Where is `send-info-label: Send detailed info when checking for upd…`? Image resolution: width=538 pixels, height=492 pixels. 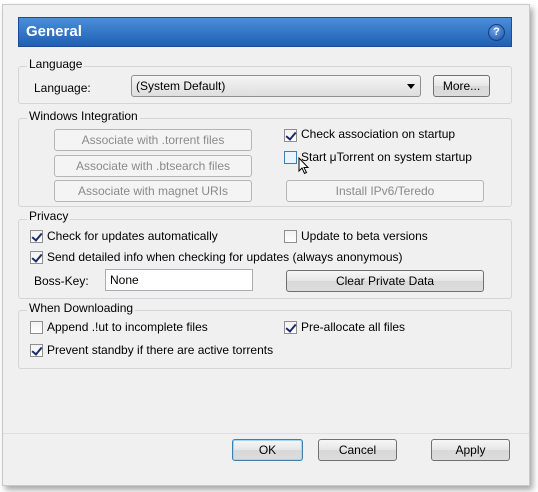 send-info-label: Send detailed info when checking for upd… is located at coordinates (225, 257).